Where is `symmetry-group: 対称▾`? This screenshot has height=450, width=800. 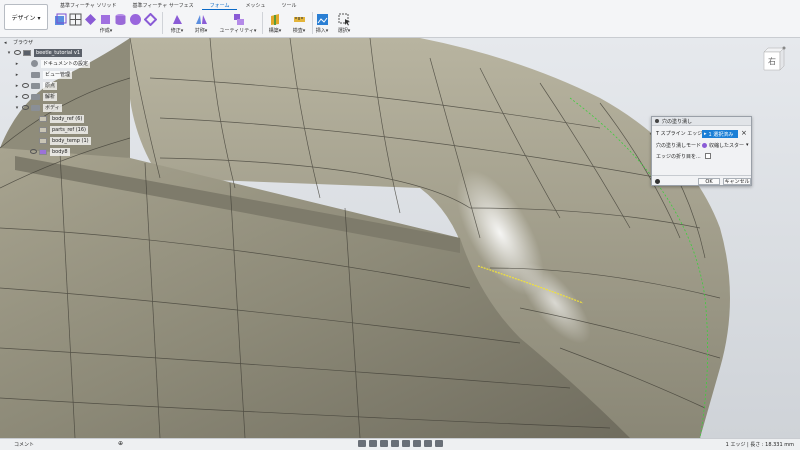 symmetry-group: 対称▾ is located at coordinates (201, 24).